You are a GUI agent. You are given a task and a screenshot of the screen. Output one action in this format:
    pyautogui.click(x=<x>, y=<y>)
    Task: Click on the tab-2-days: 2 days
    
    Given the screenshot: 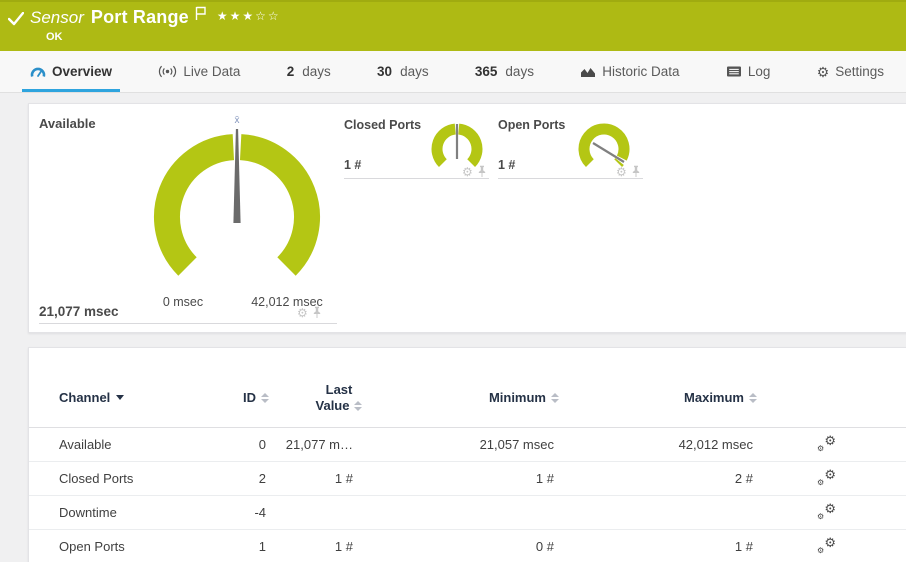 What is the action you would take?
    pyautogui.click(x=309, y=71)
    